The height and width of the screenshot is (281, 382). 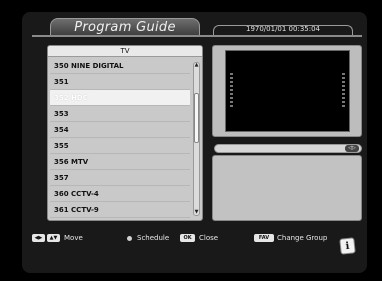 I want to click on program-info-panel, so click(x=287, y=188).